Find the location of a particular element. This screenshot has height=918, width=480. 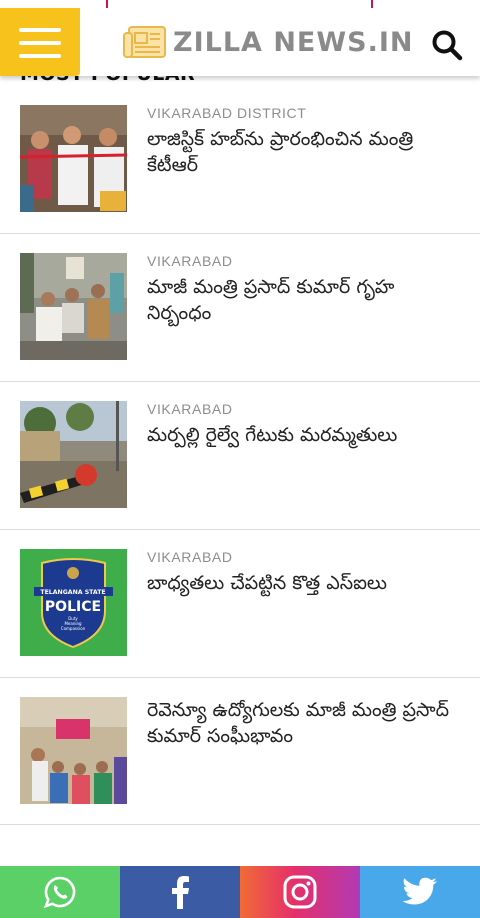

badge-line-1: TELANGANA STATE is located at coordinates (72, 592).